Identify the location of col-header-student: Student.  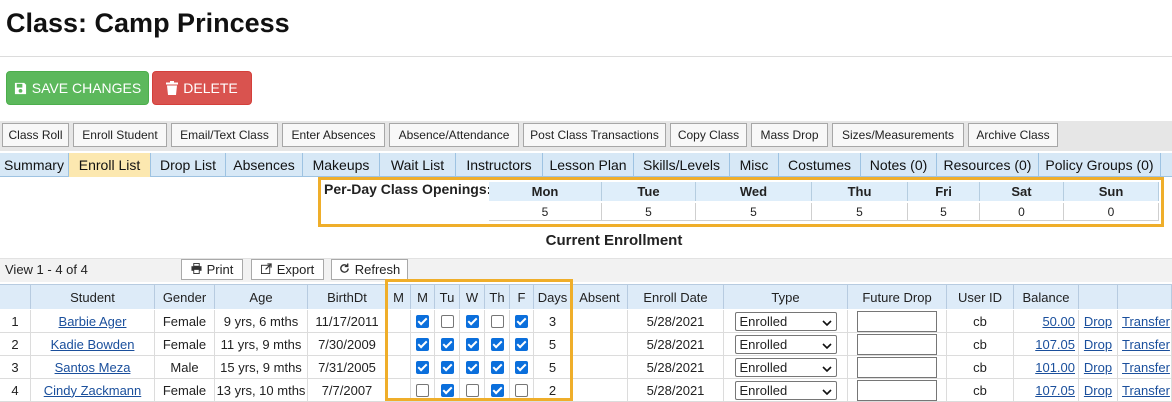
(93, 296).